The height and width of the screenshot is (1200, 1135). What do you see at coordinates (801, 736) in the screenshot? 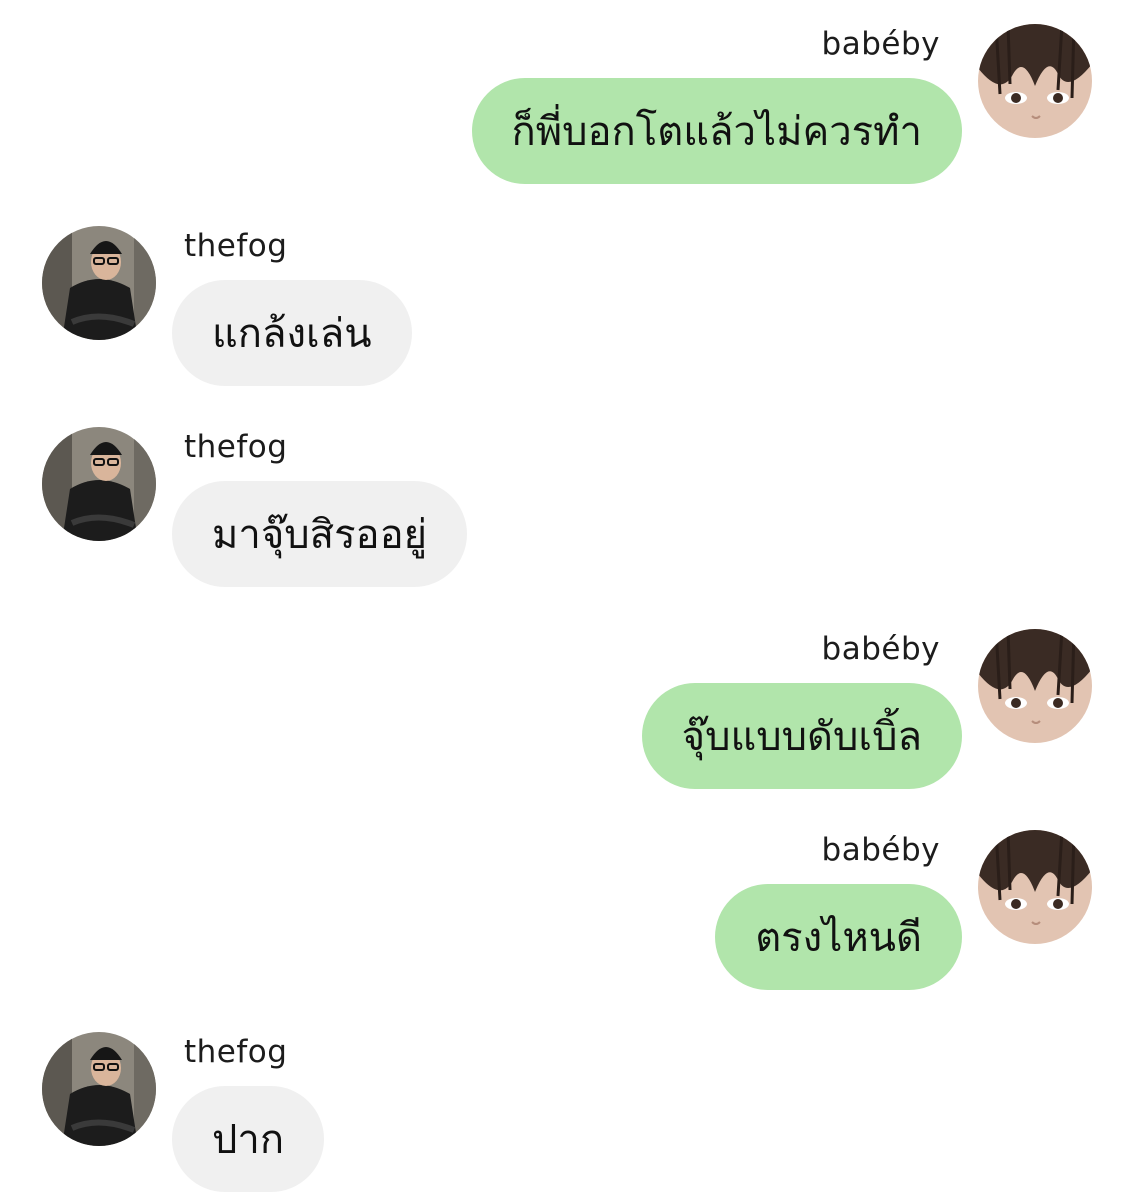
I see `message-bubble: จุ๊บแบบดับเบิ้ล` at bounding box center [801, 736].